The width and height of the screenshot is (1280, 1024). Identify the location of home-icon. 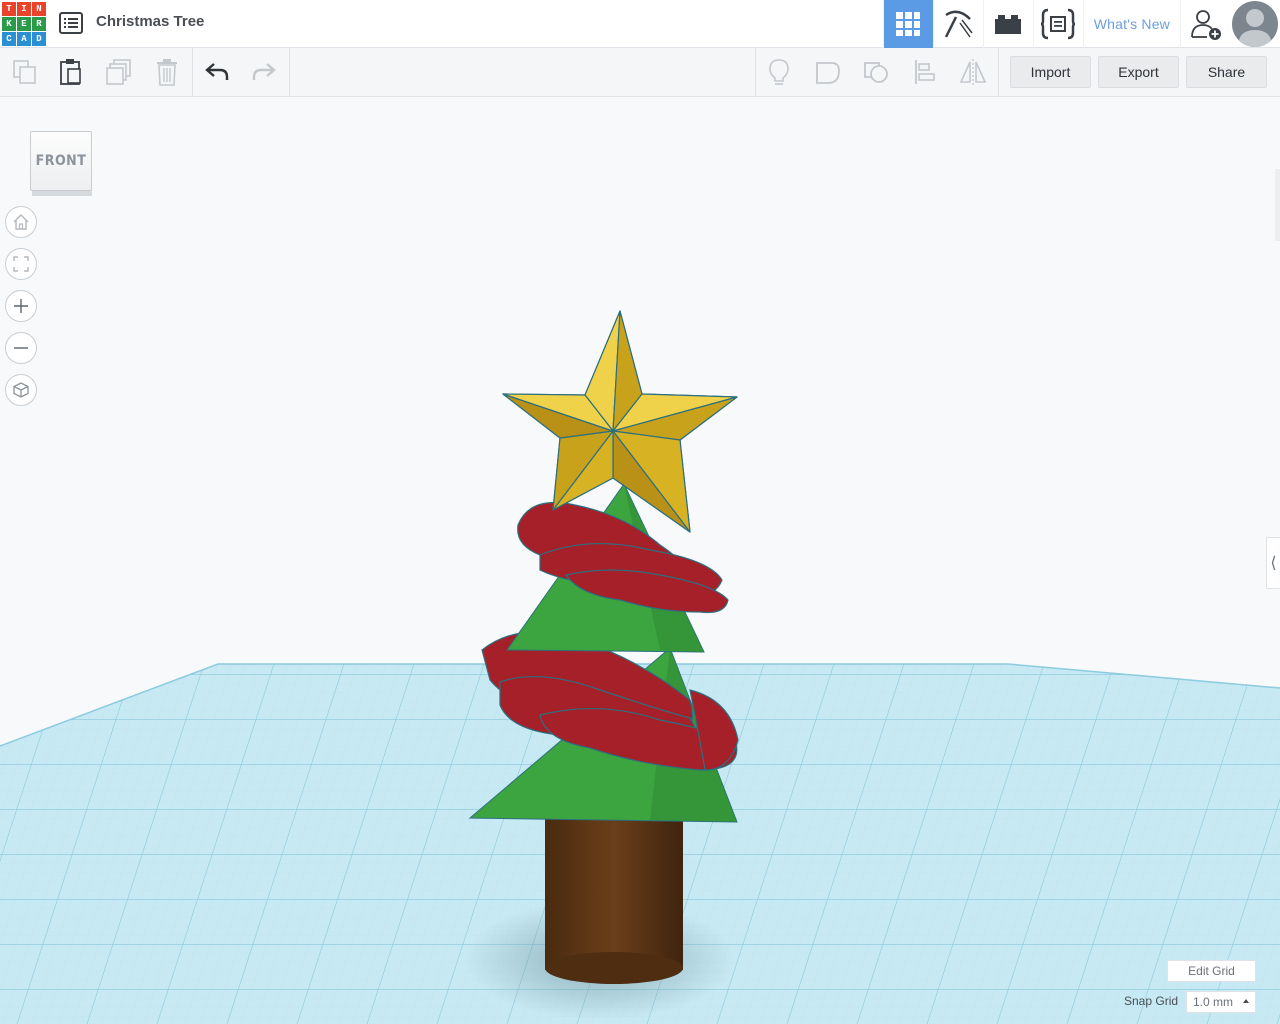
(21, 222).